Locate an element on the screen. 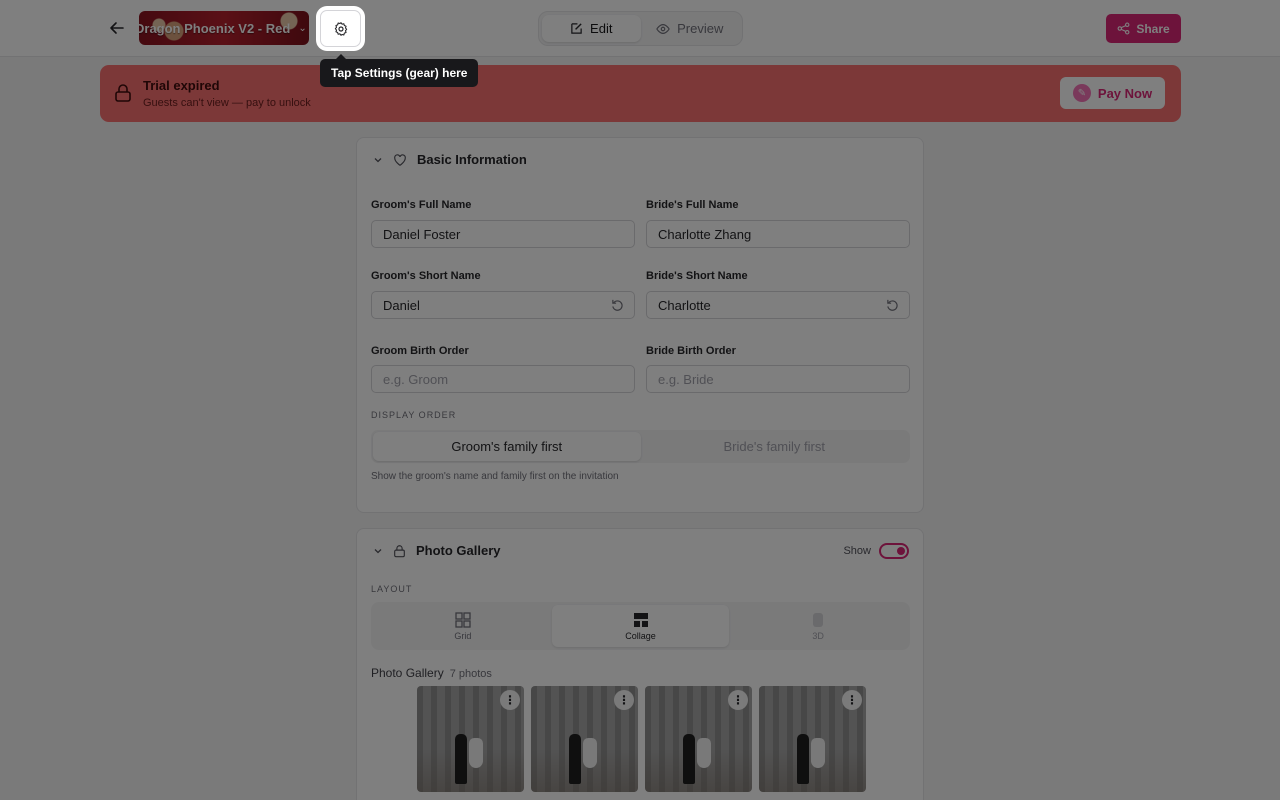 Image resolution: width=1280 pixels, height=800 pixels. settings-button is located at coordinates (340, 28).